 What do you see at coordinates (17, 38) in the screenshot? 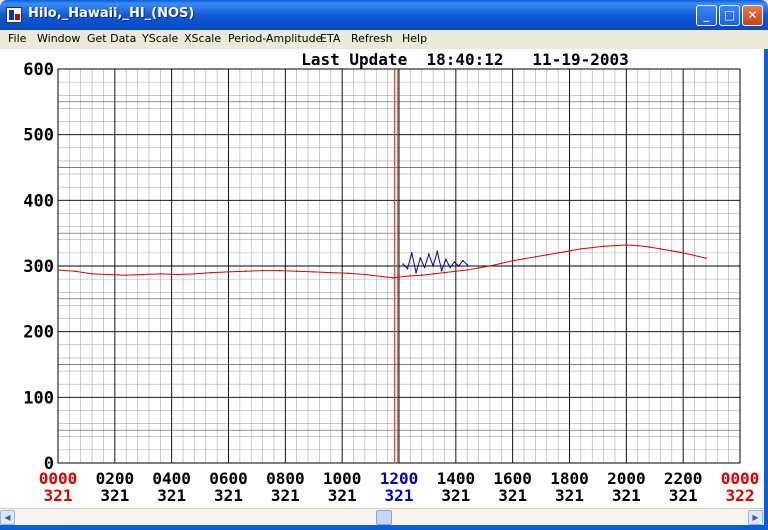
I see `menu-file: File` at bounding box center [17, 38].